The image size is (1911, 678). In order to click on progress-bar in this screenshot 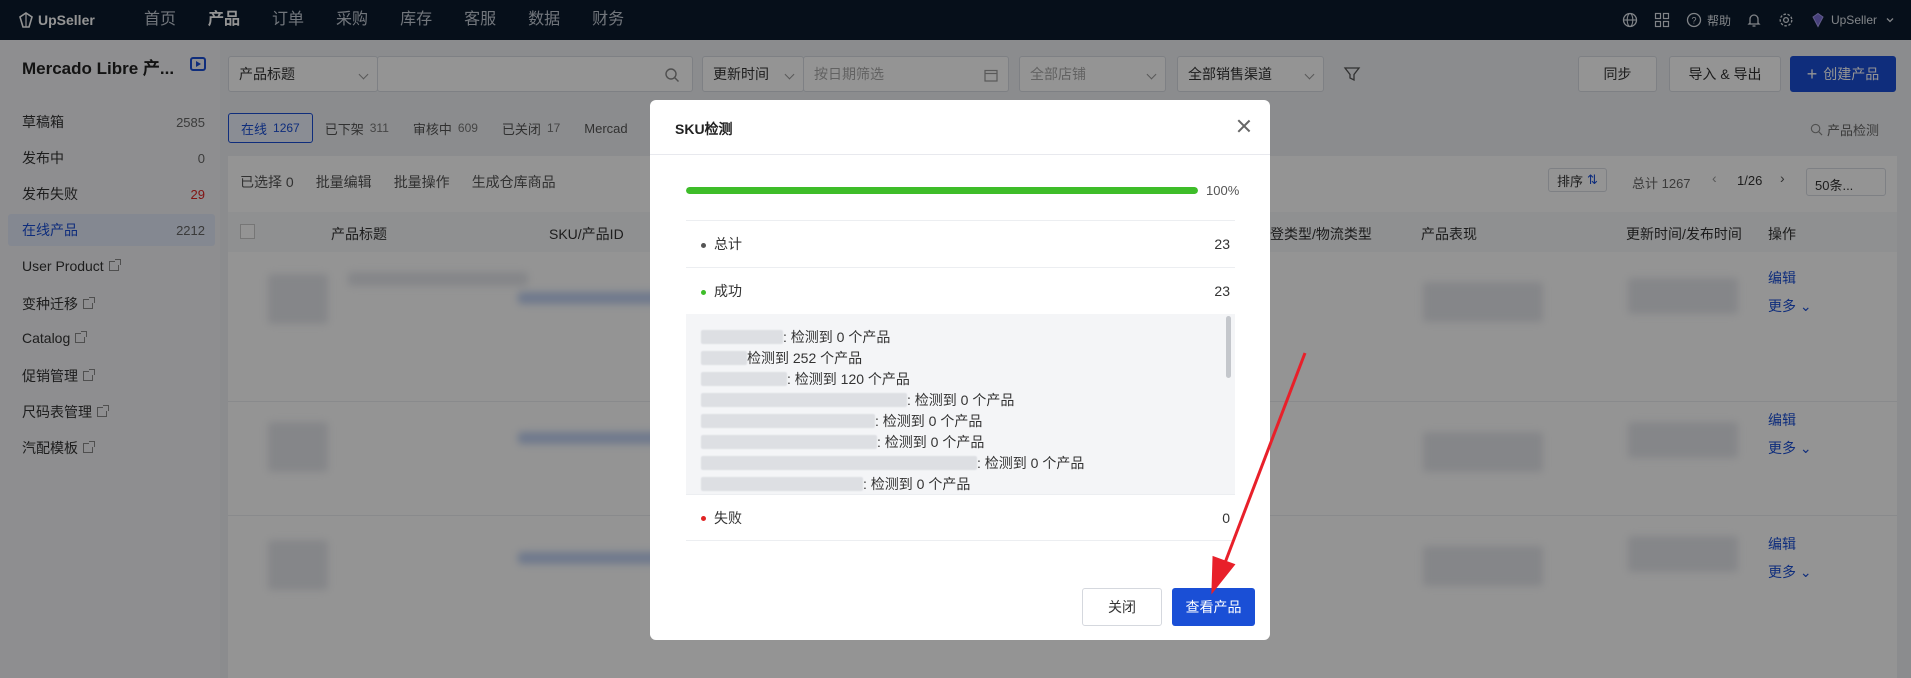, I will do `click(942, 190)`.